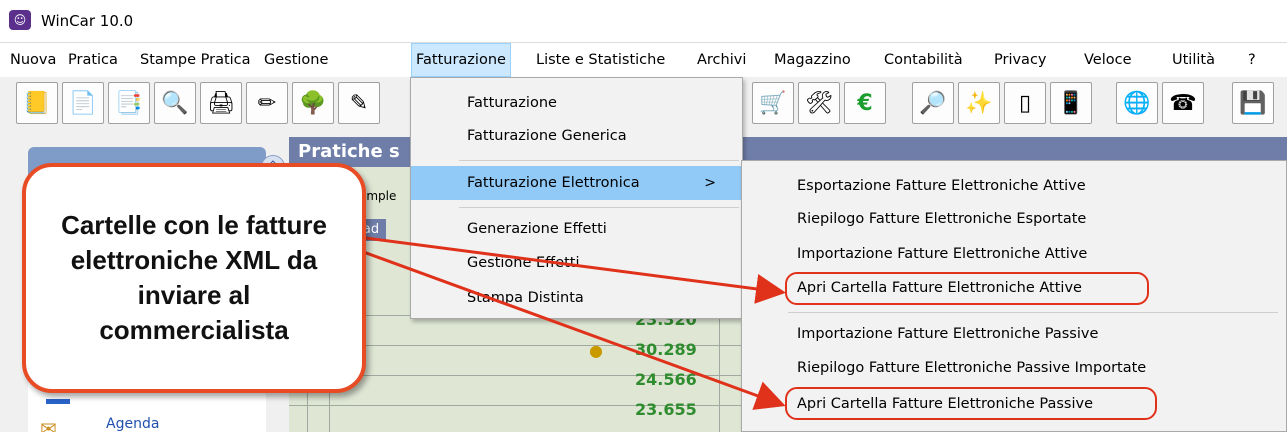 Image resolution: width=1287 pixels, height=432 pixels. I want to click on menu-liste-statistiche: Liste e Statistiche, so click(600, 60).